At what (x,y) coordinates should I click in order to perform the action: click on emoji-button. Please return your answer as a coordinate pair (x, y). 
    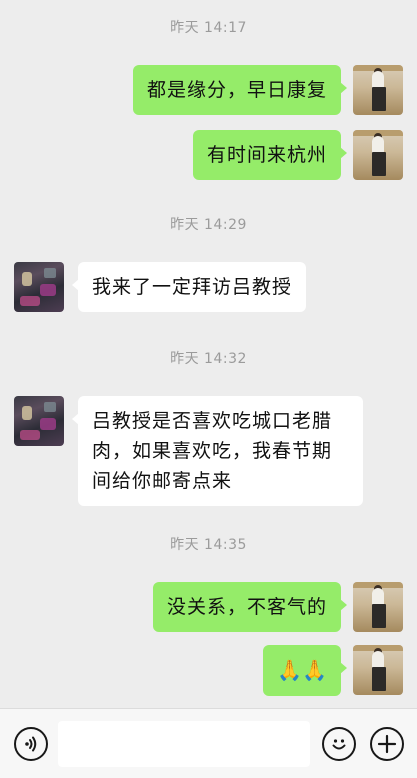
    Looking at the image, I should click on (339, 744).